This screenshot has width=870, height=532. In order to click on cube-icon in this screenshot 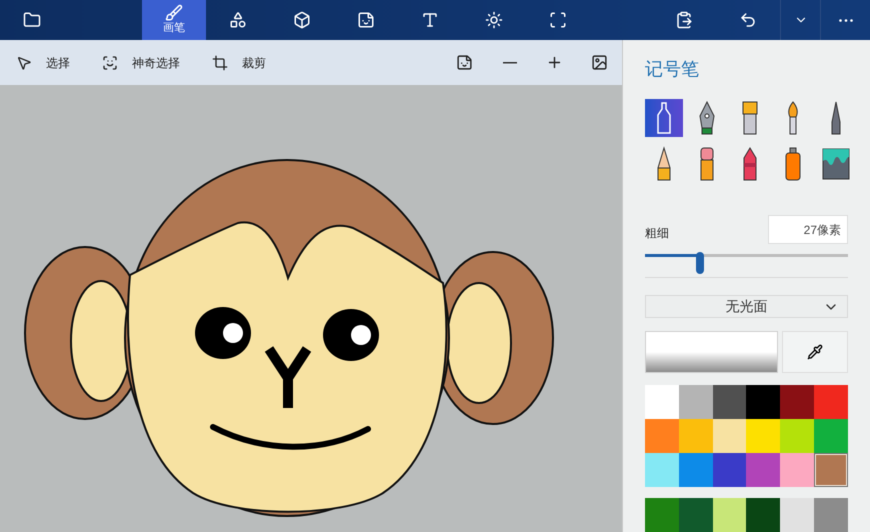, I will do `click(302, 20)`.